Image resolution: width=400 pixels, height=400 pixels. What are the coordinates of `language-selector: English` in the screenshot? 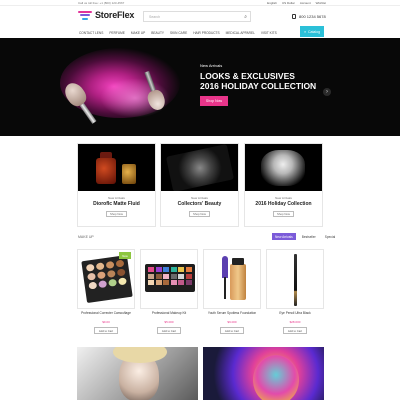 It's located at (272, 3).